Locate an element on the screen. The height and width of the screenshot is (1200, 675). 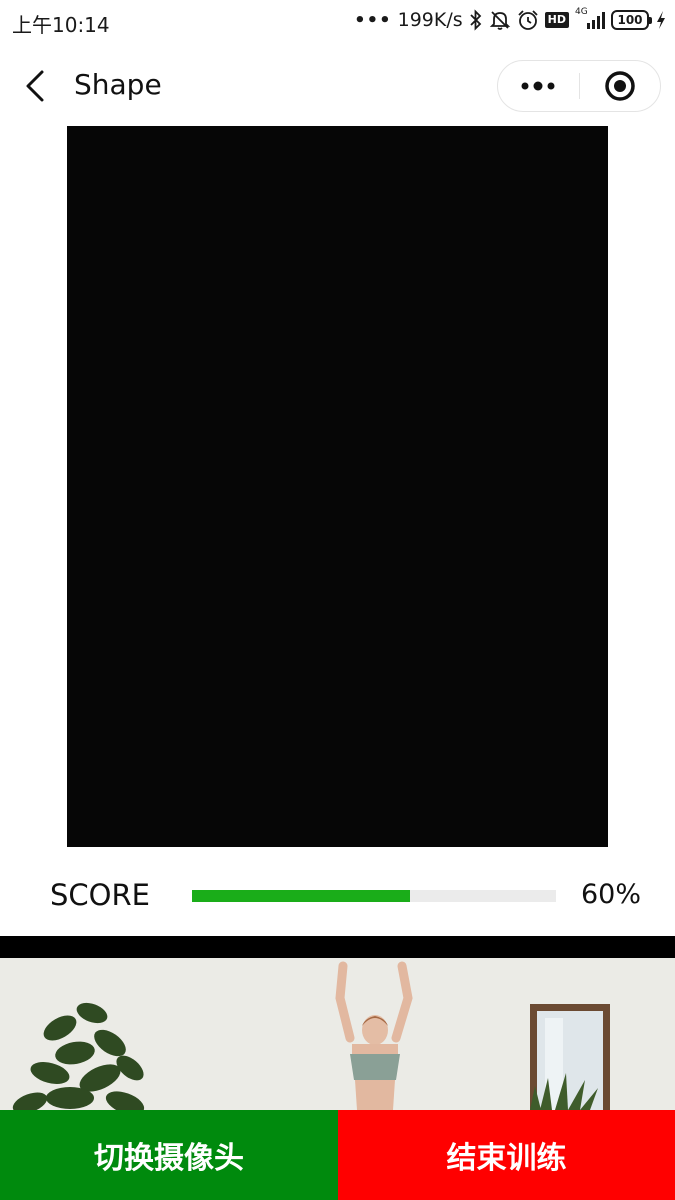
status-icons: ••• 199K/s HD 4G 100 is located at coordinates (510, 19).